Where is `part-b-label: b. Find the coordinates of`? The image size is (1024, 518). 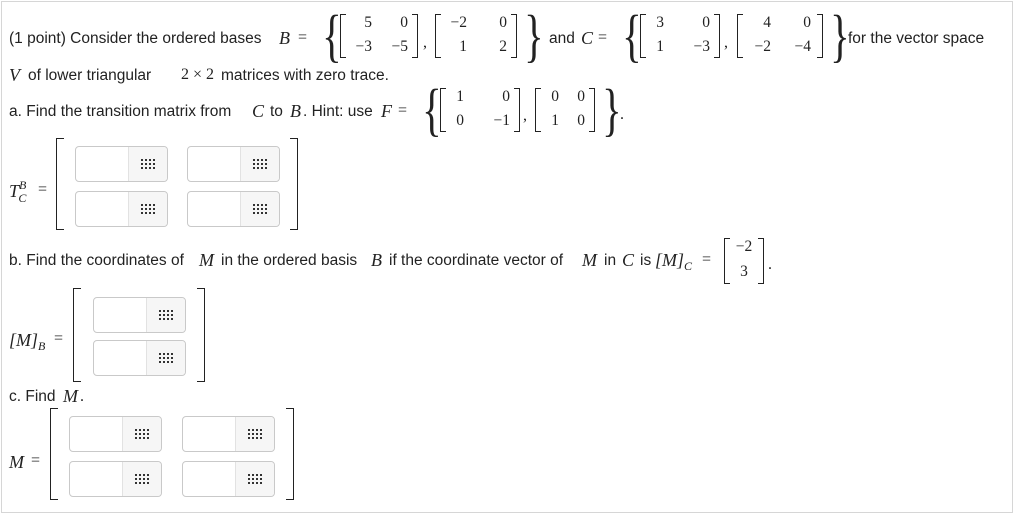 part-b-label: b. Find the coordinates of is located at coordinates (96, 260).